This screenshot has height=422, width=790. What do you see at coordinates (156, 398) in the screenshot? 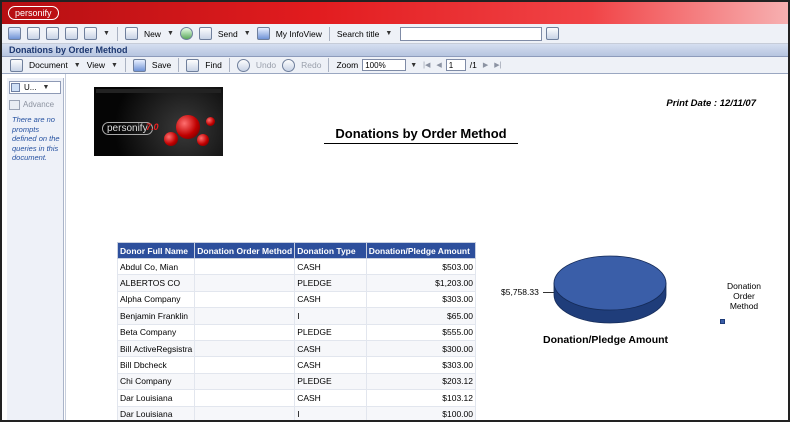
I see `cell-name: Dar Louisiana` at bounding box center [156, 398].